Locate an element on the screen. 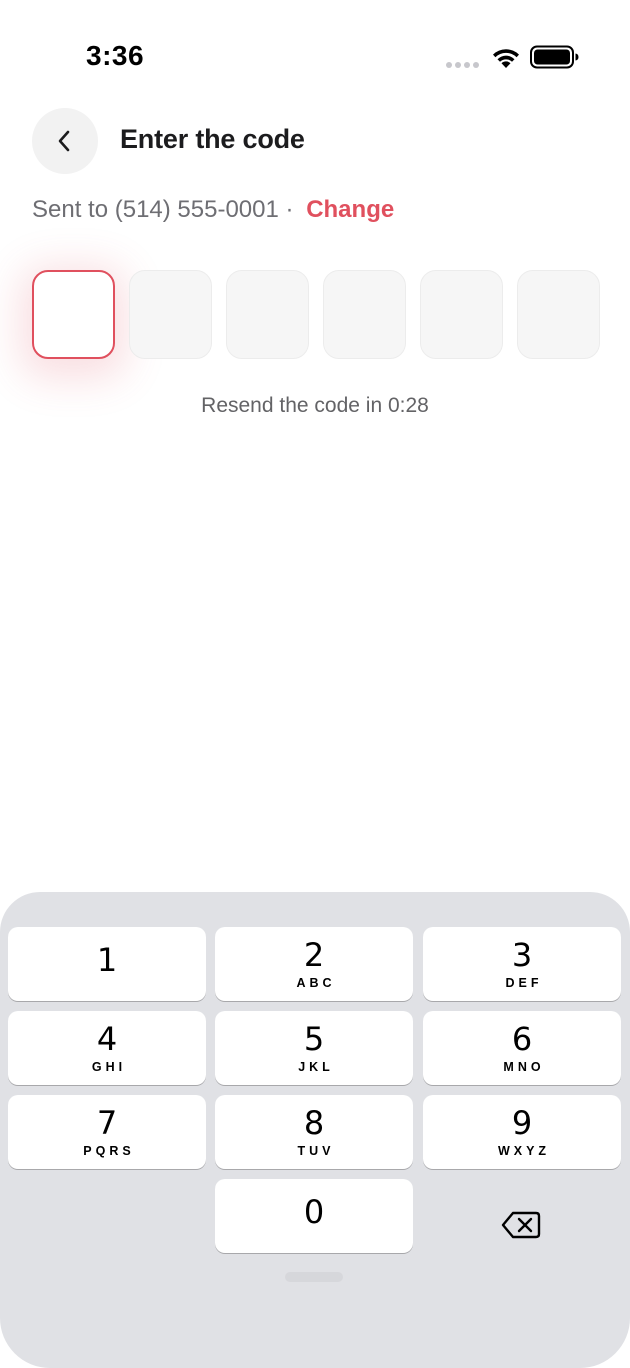  battery-icon is located at coordinates (554, 57).